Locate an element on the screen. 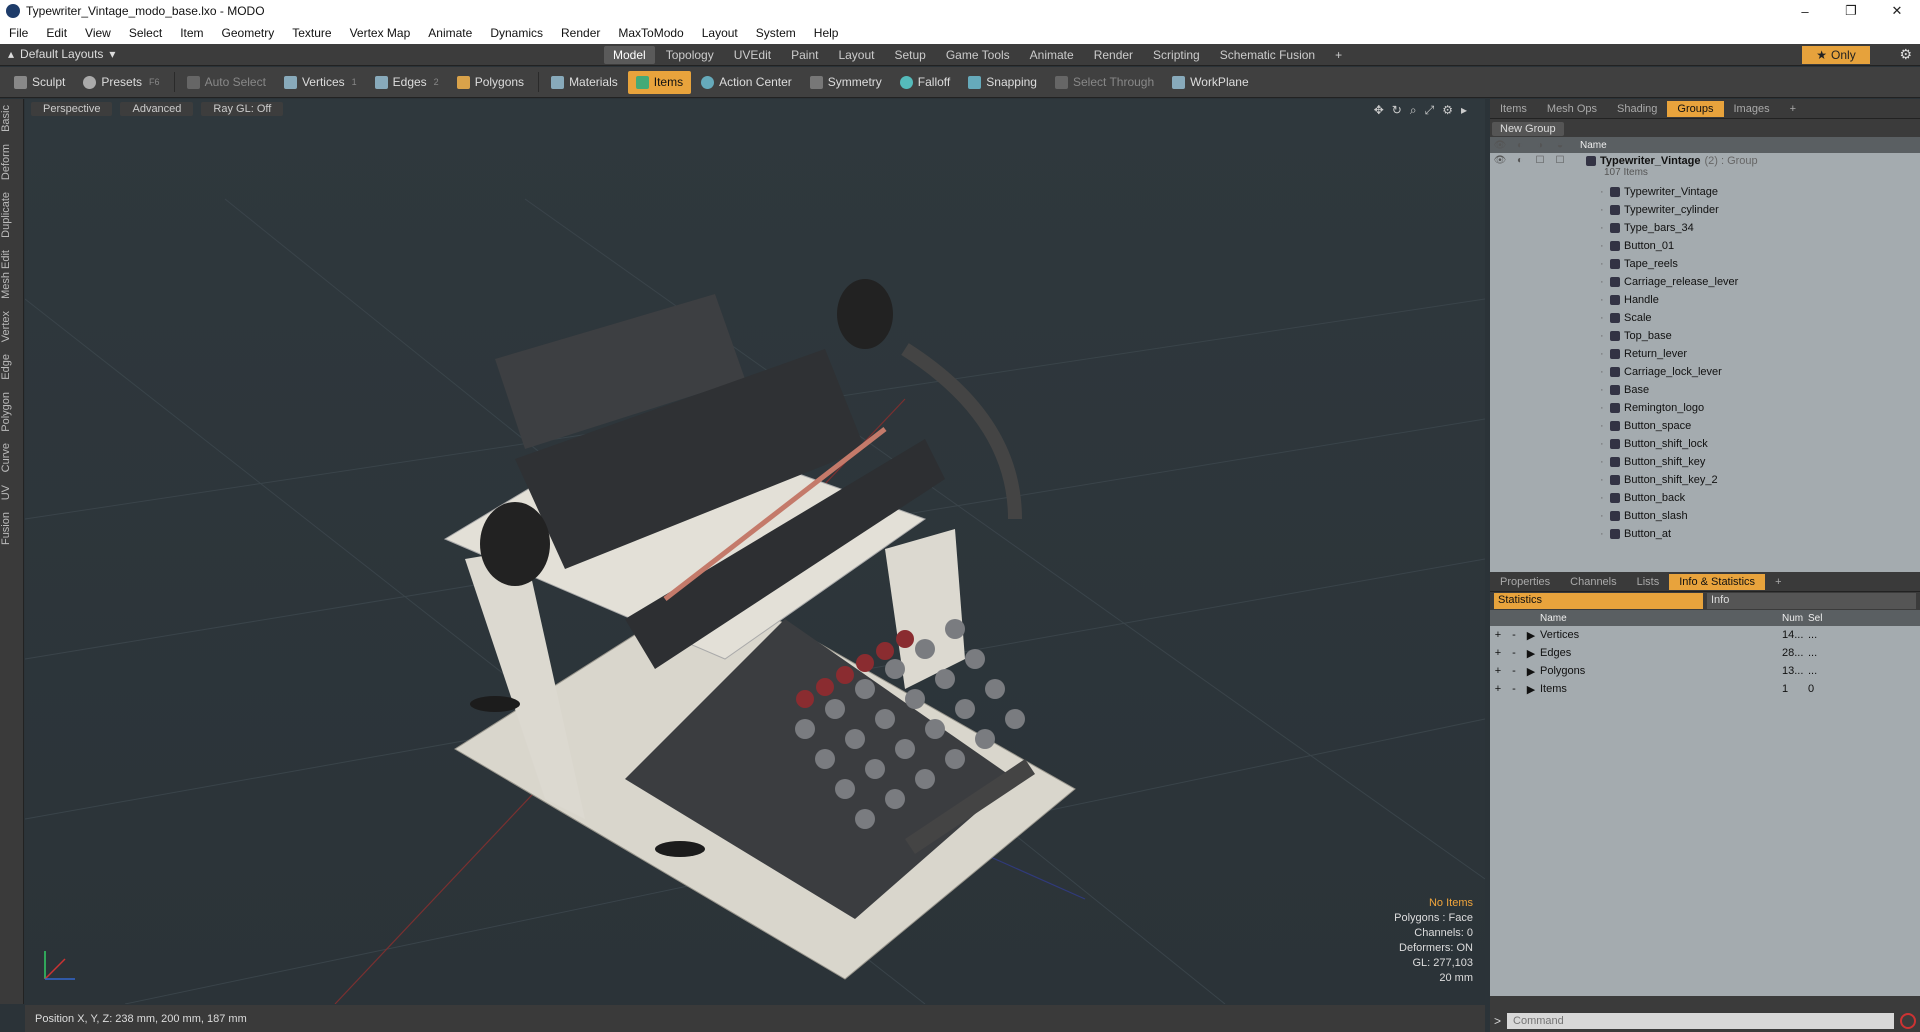 This screenshot has width=1920, height=1032. action-center-button: Action Center is located at coordinates (746, 82).